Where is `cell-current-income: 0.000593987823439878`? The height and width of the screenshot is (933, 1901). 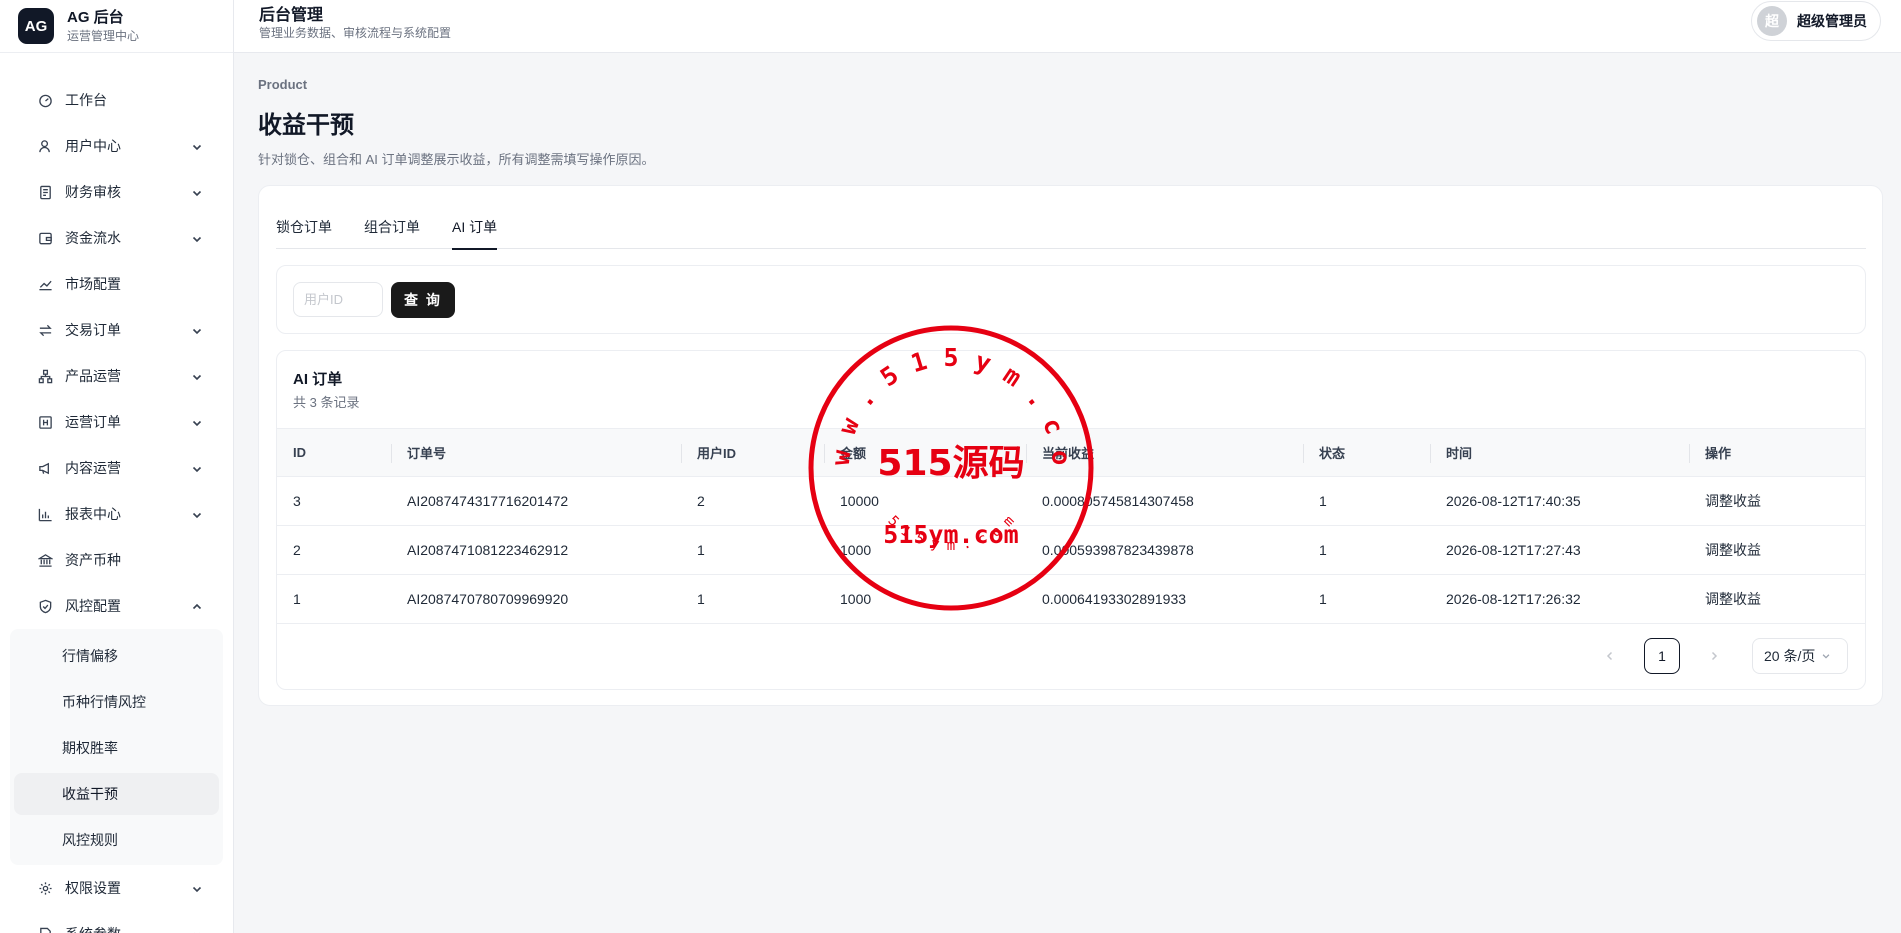
cell-current-income: 0.000593987823439878 is located at coordinates (1118, 550).